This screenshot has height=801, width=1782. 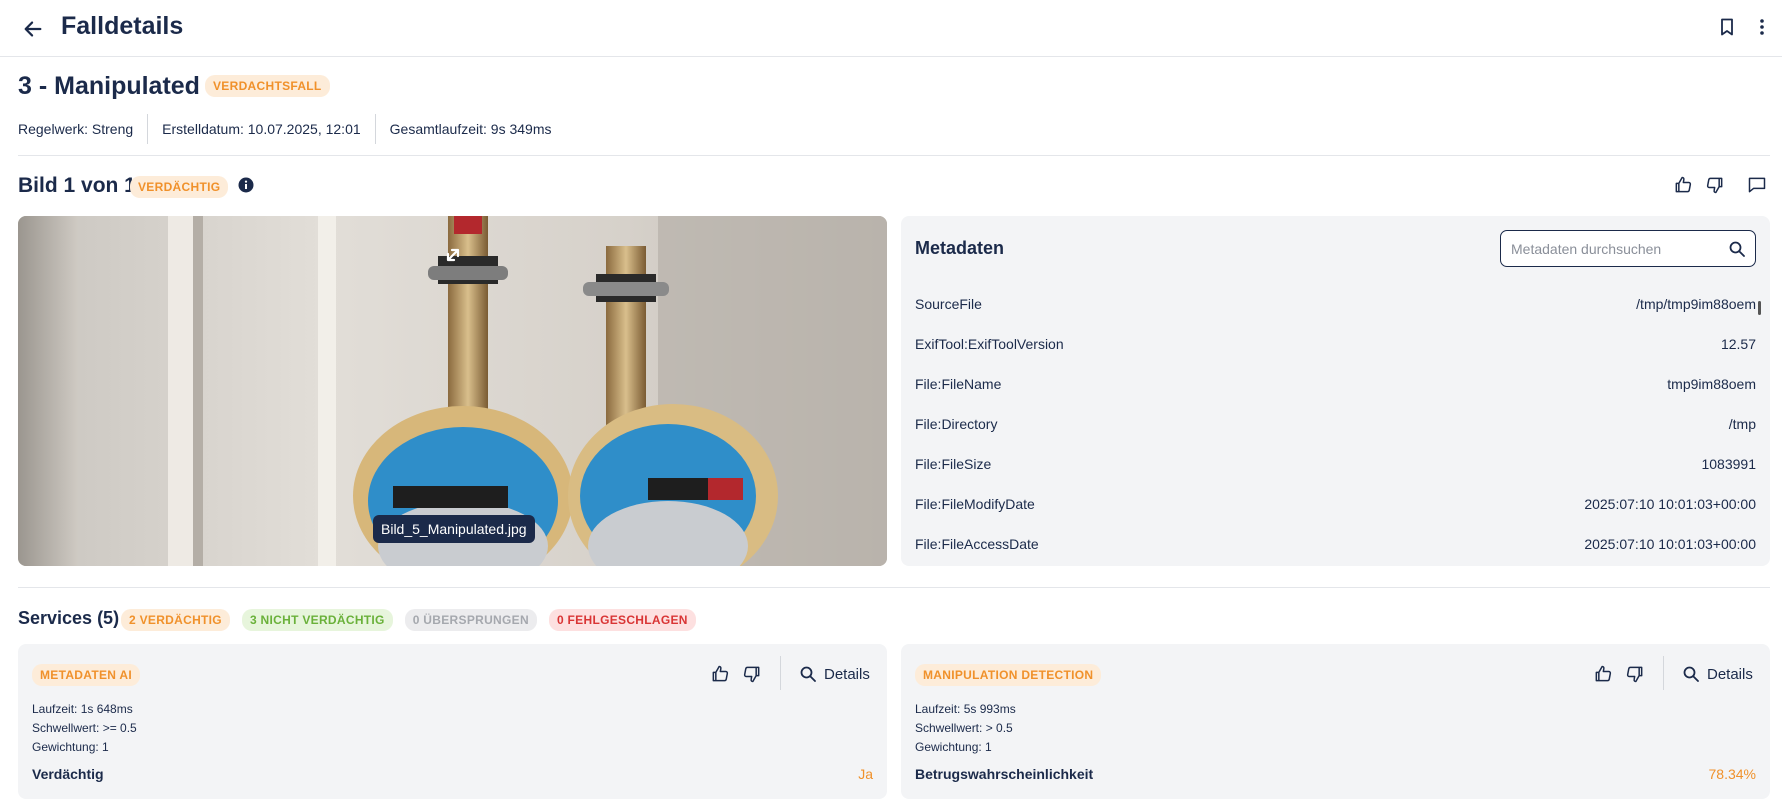 What do you see at coordinates (453, 255) in the screenshot?
I see `expand-icon` at bounding box center [453, 255].